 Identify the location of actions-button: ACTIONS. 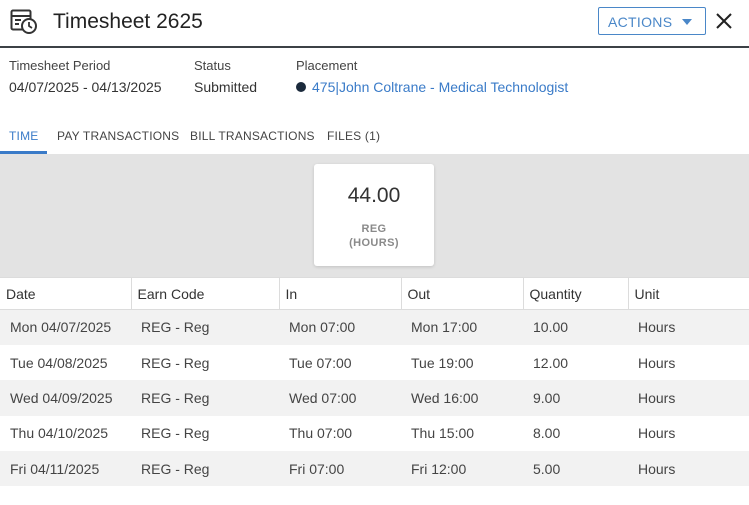
(652, 21).